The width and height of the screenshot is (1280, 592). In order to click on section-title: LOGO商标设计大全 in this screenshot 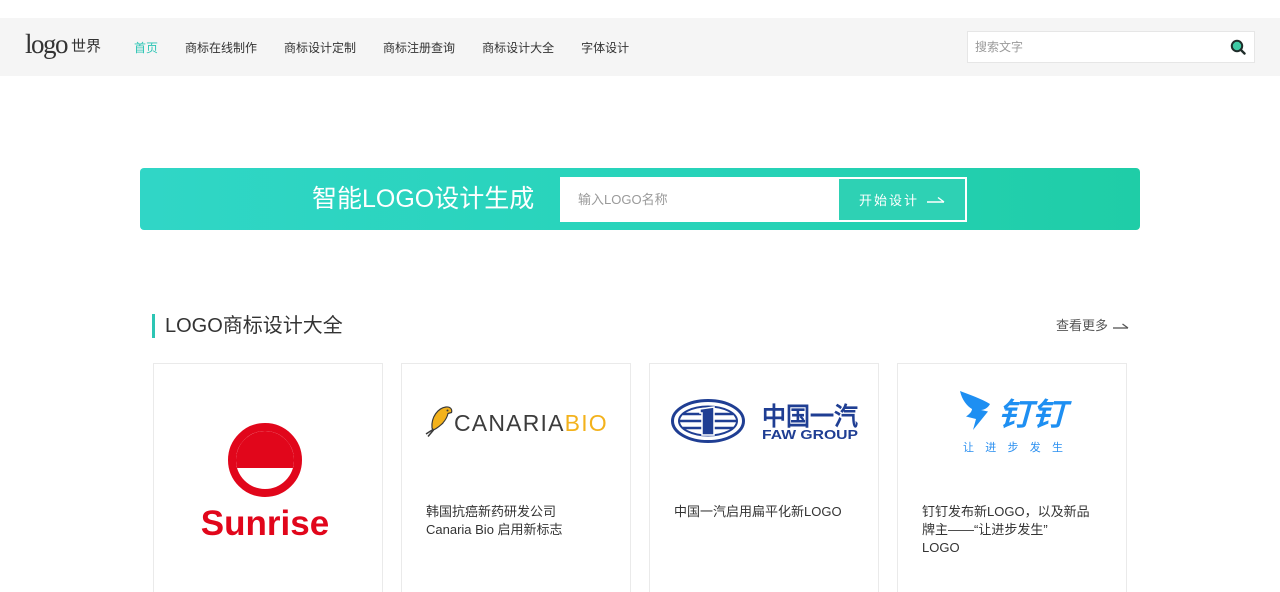, I will do `click(254, 326)`.